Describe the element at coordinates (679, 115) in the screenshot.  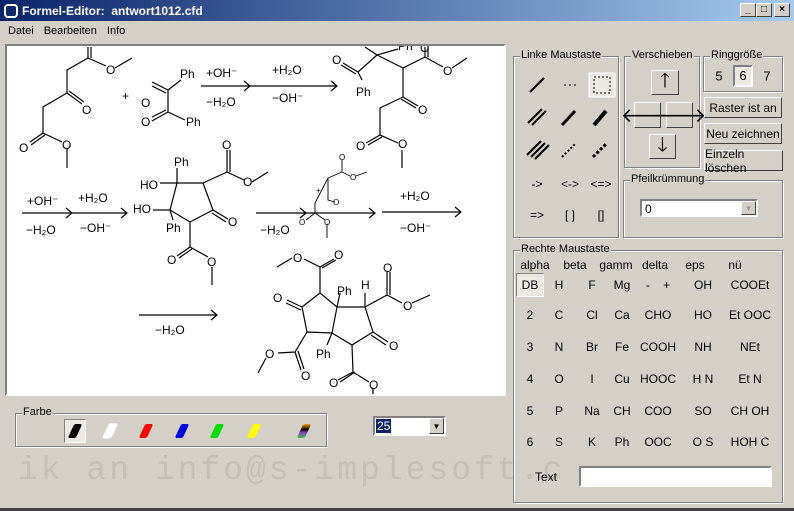
I see `arrow-right-icon: 🡒` at that location.